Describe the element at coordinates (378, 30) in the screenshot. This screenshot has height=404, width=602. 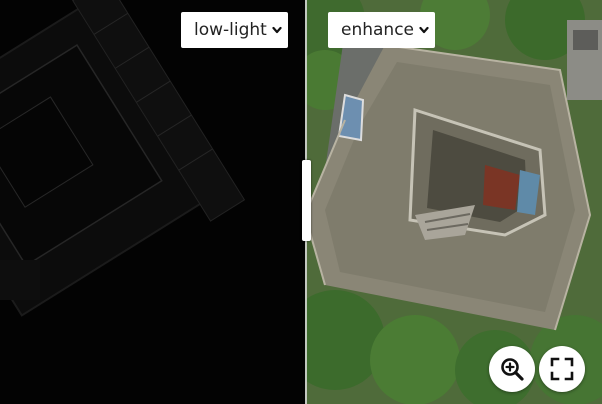
I see `right-image-select-value: enhance` at that location.